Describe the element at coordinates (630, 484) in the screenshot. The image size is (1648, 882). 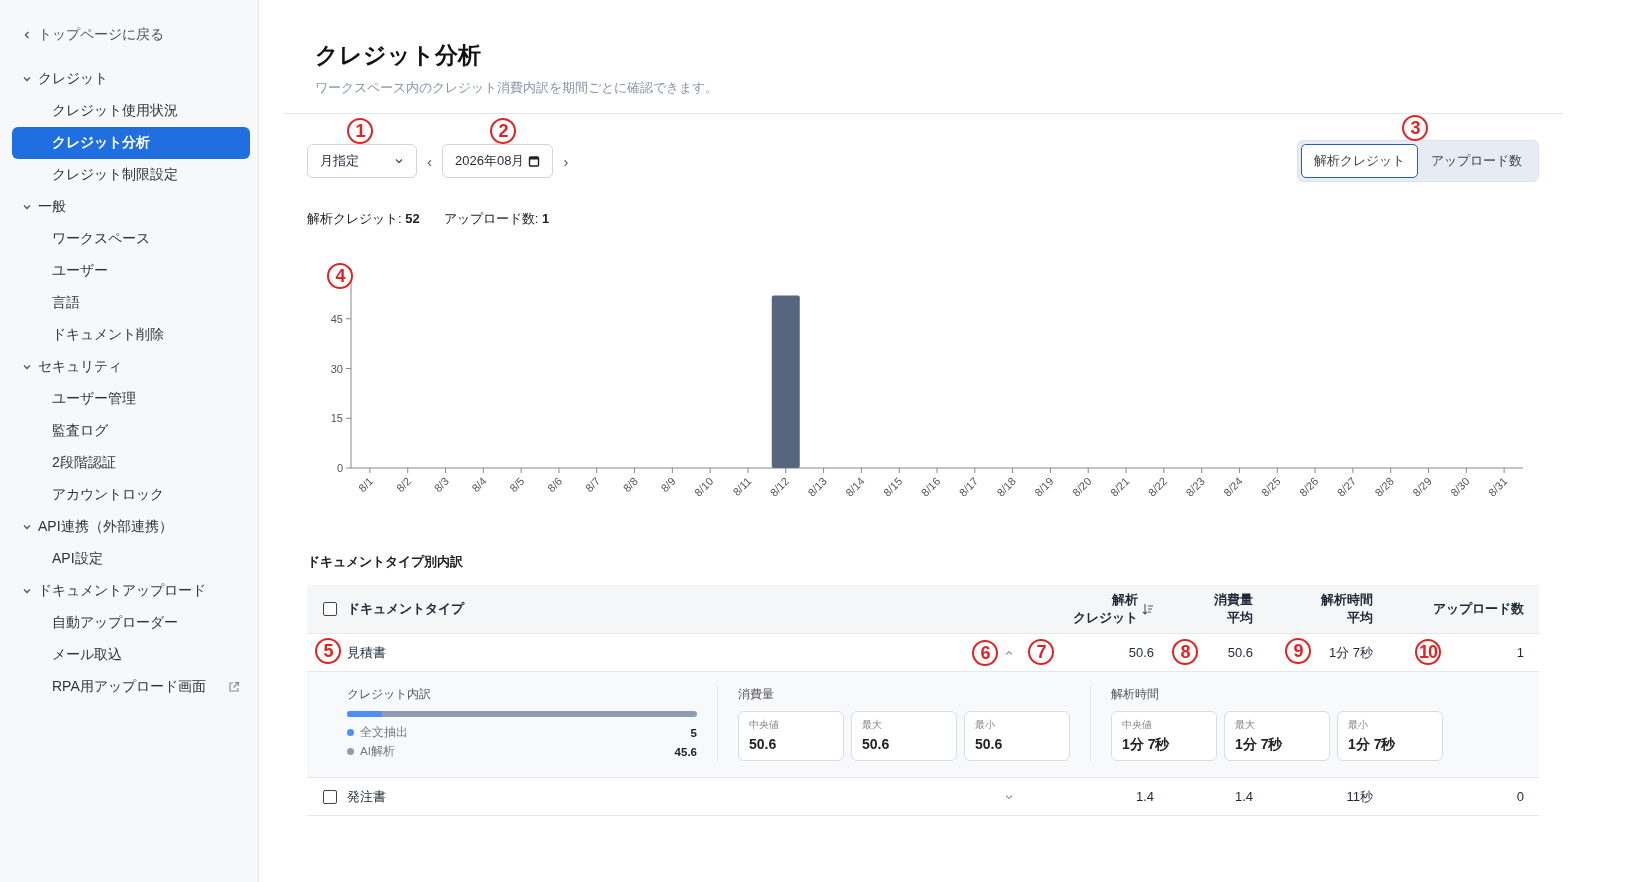
I see `x-tick-label: 8/8` at that location.